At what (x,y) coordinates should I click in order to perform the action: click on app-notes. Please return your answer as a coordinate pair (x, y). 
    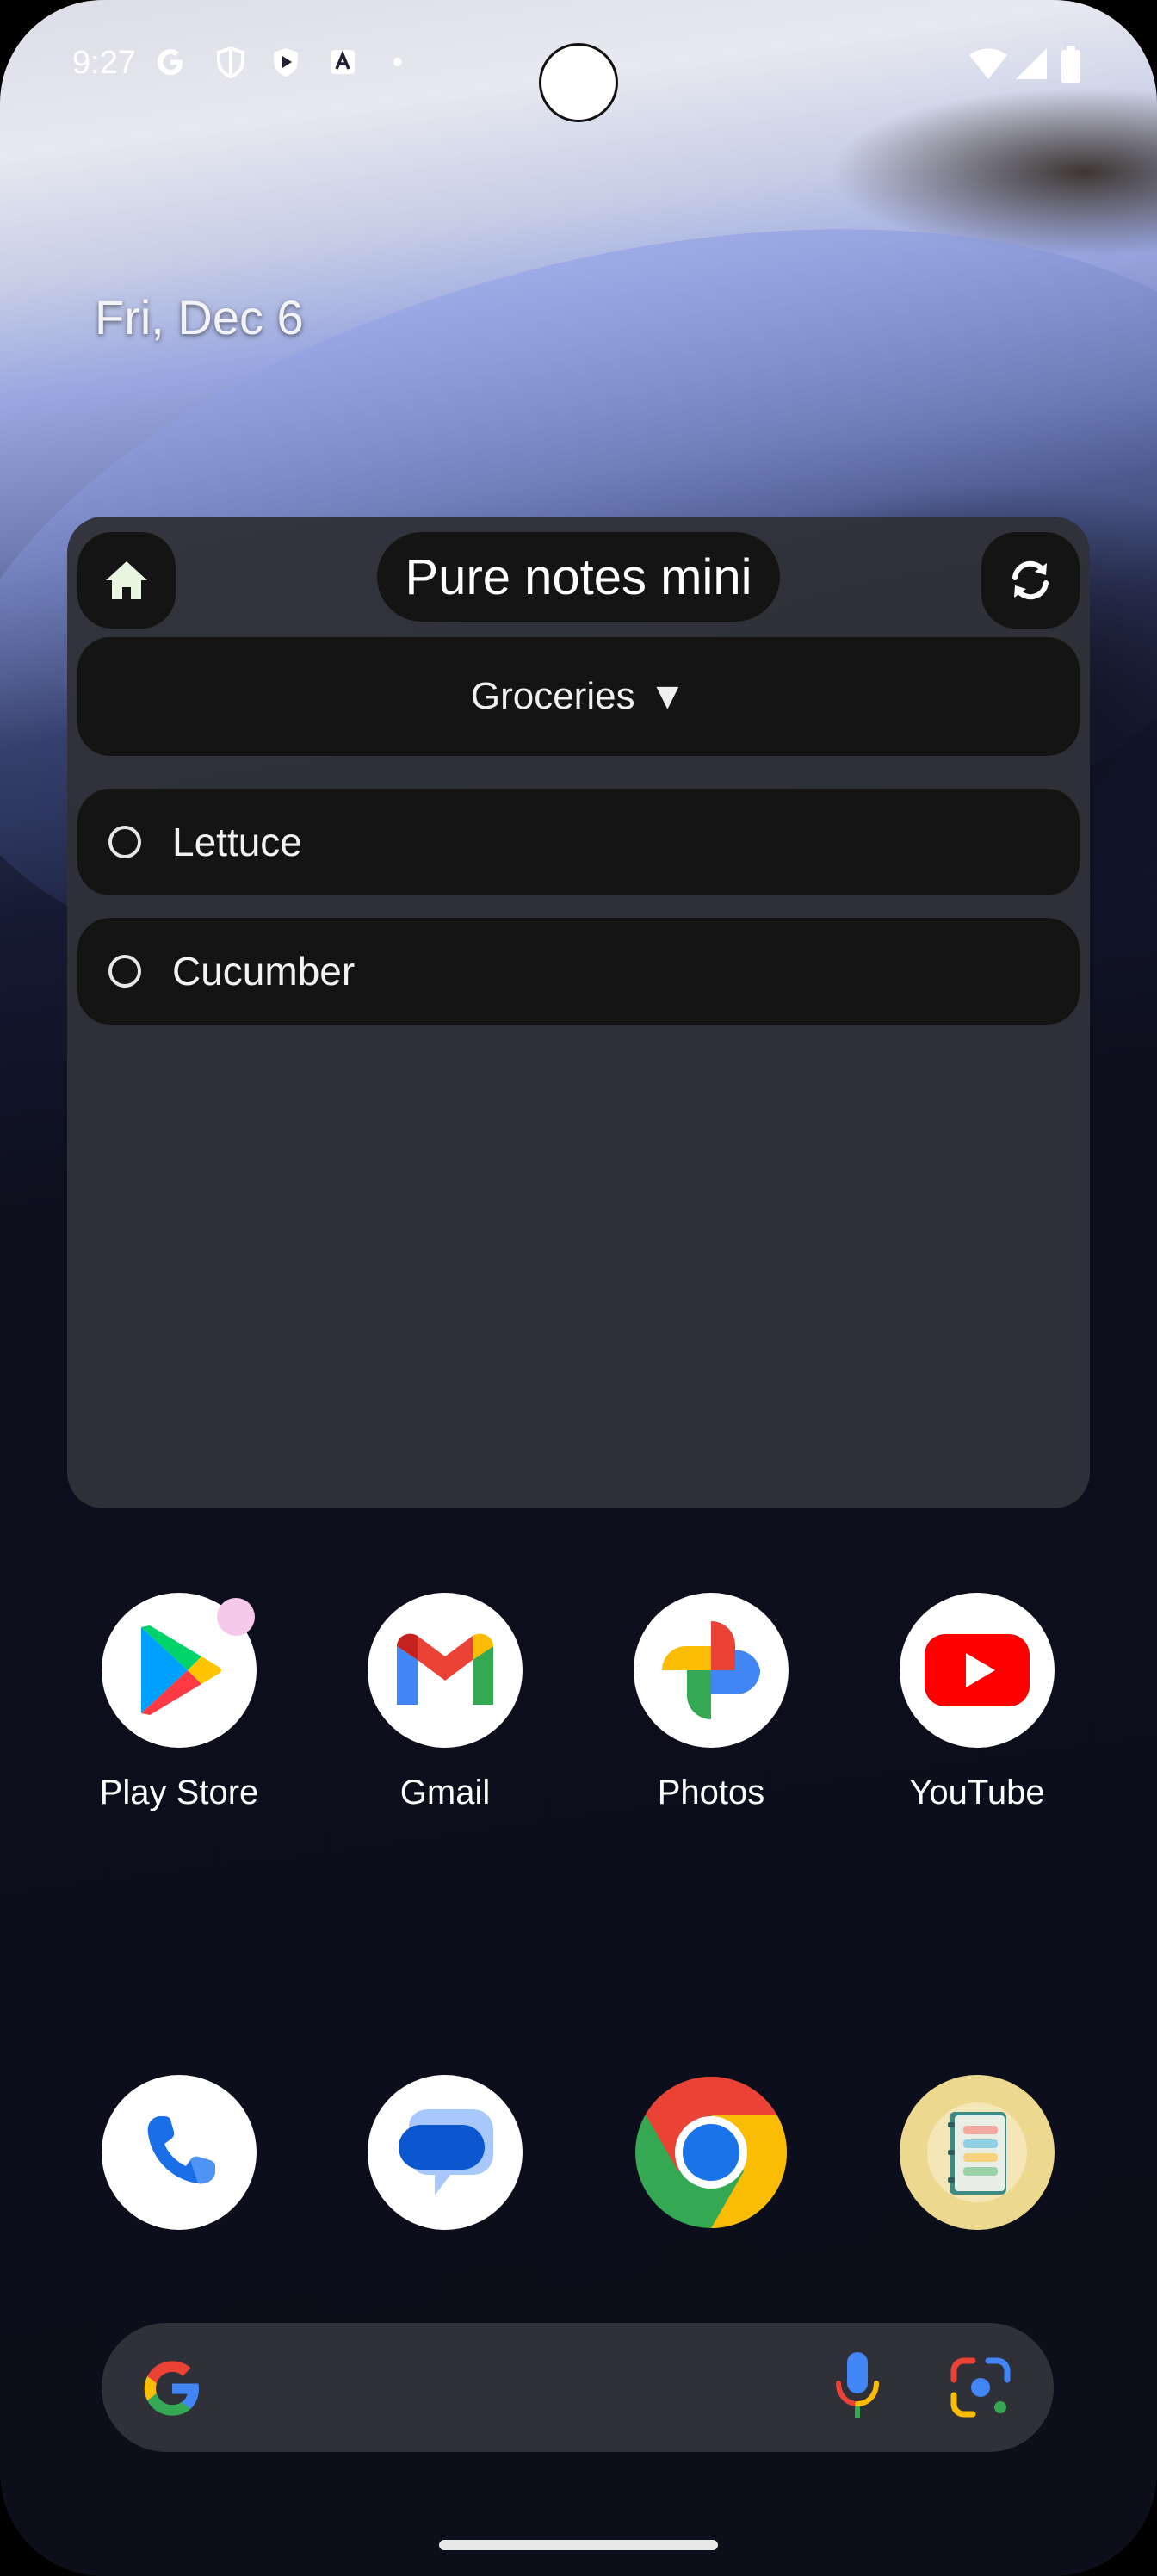
    Looking at the image, I should click on (977, 2152).